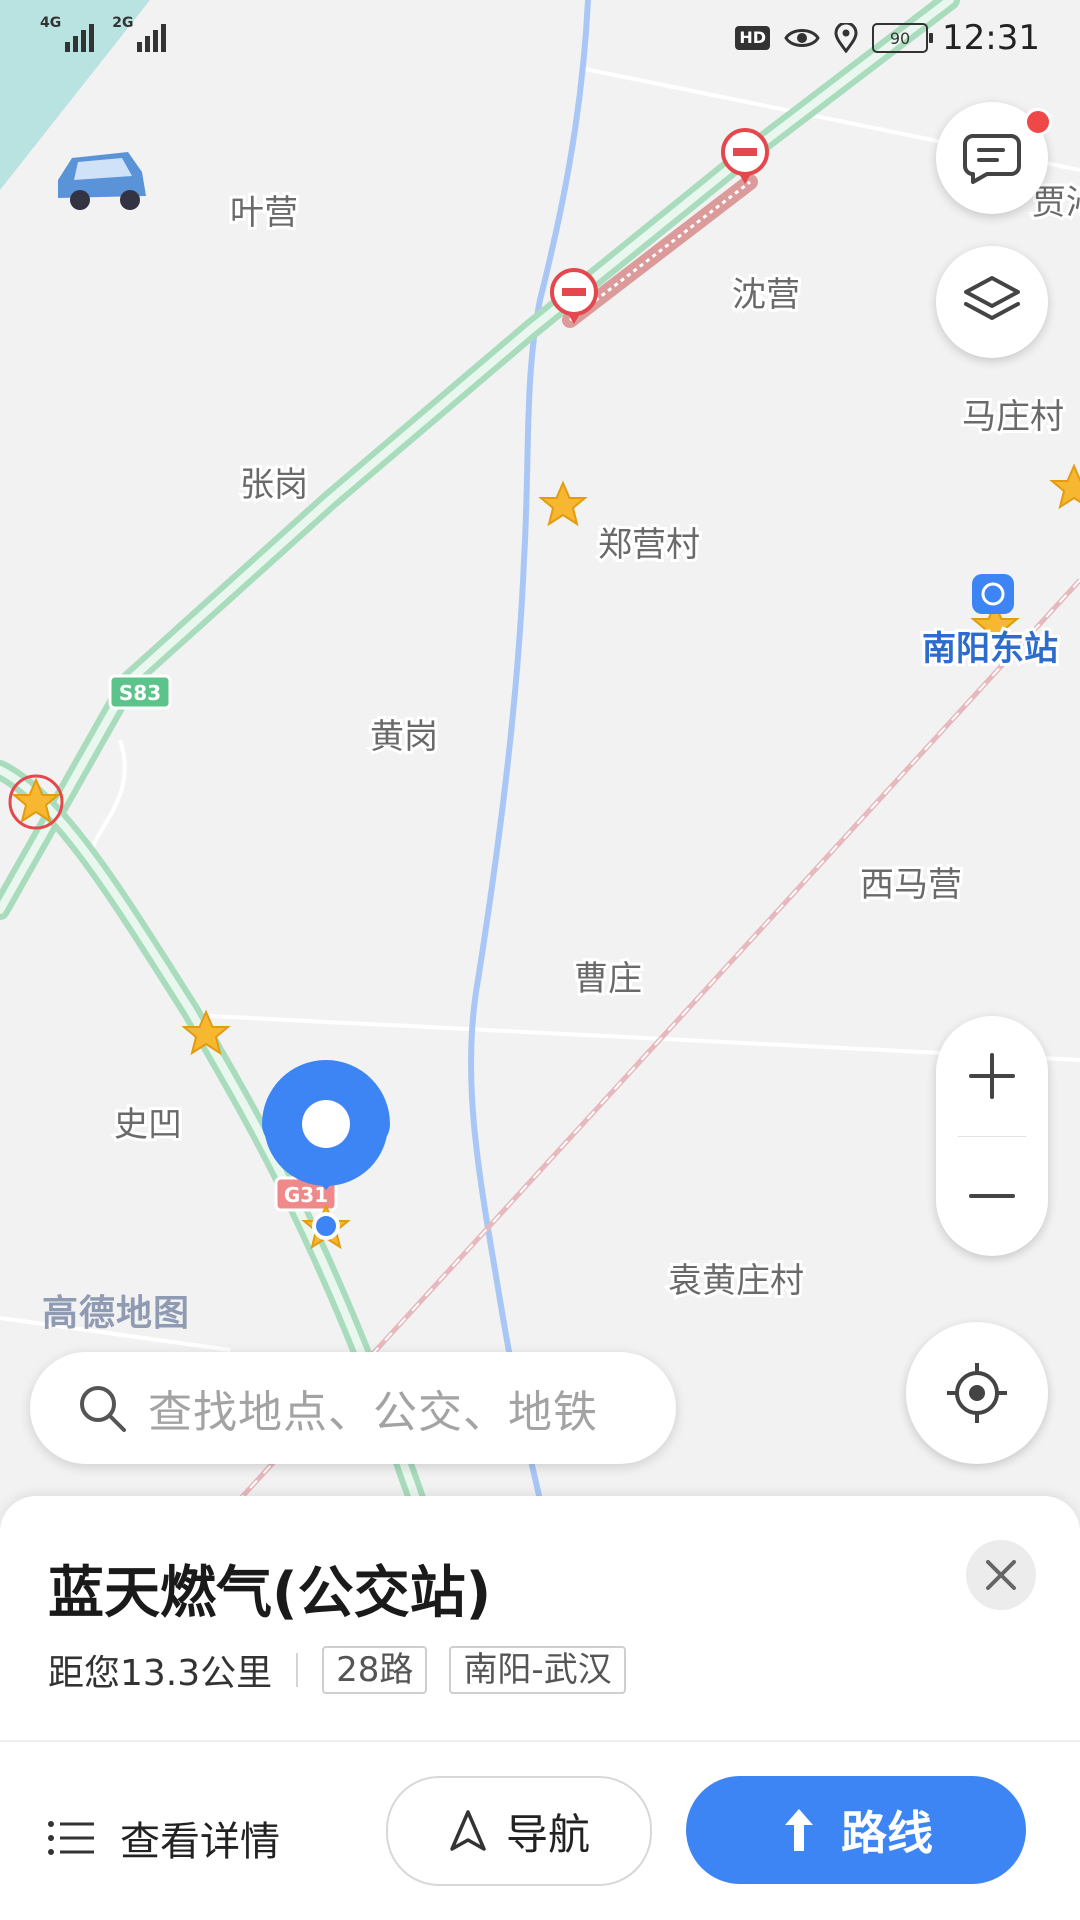 This screenshot has height=1920, width=1080. Describe the element at coordinates (116, 1313) in the screenshot. I see `map-watermark: 高德地图` at that location.